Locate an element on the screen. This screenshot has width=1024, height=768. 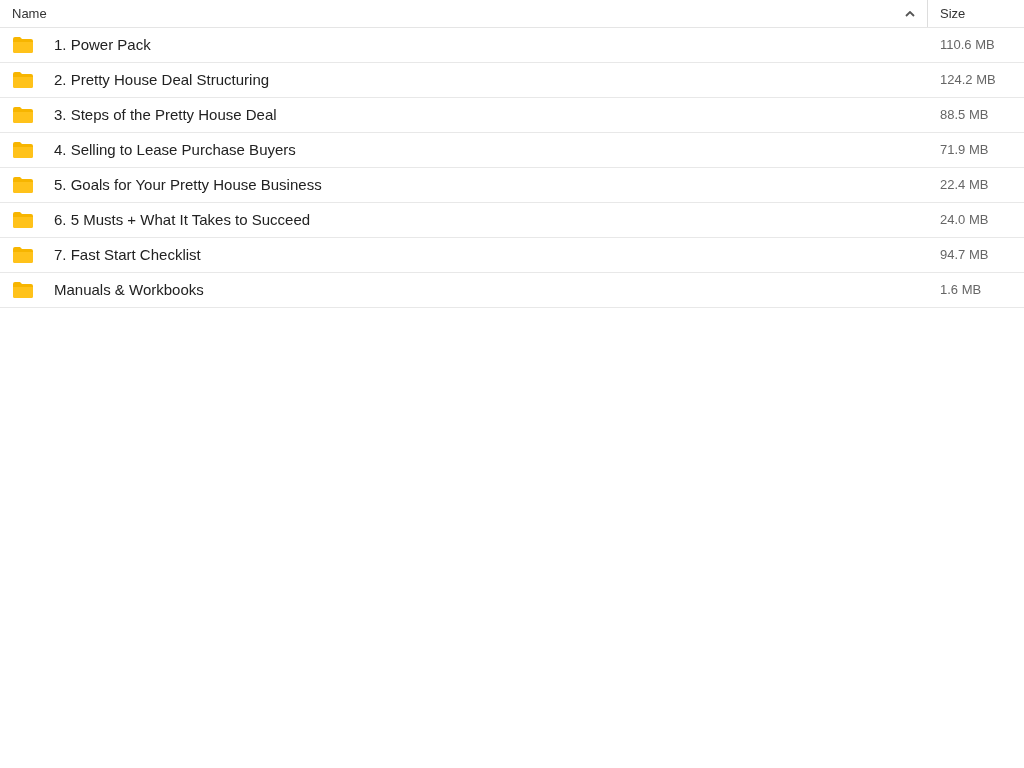
file-size: 22.4 MB is located at coordinates (964, 185).